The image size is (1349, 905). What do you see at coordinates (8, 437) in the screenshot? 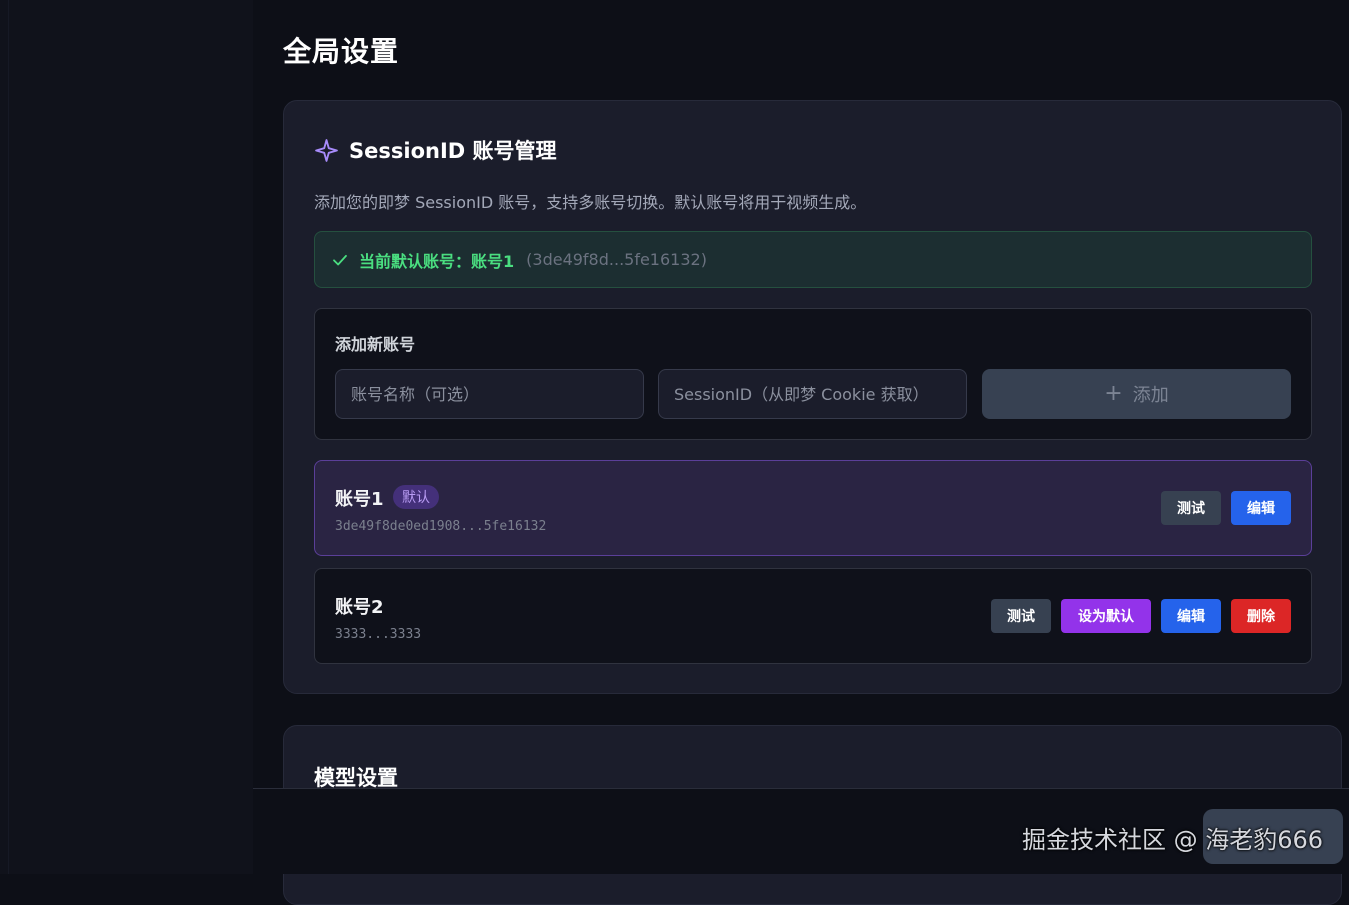
I see `sidebar-edge` at bounding box center [8, 437].